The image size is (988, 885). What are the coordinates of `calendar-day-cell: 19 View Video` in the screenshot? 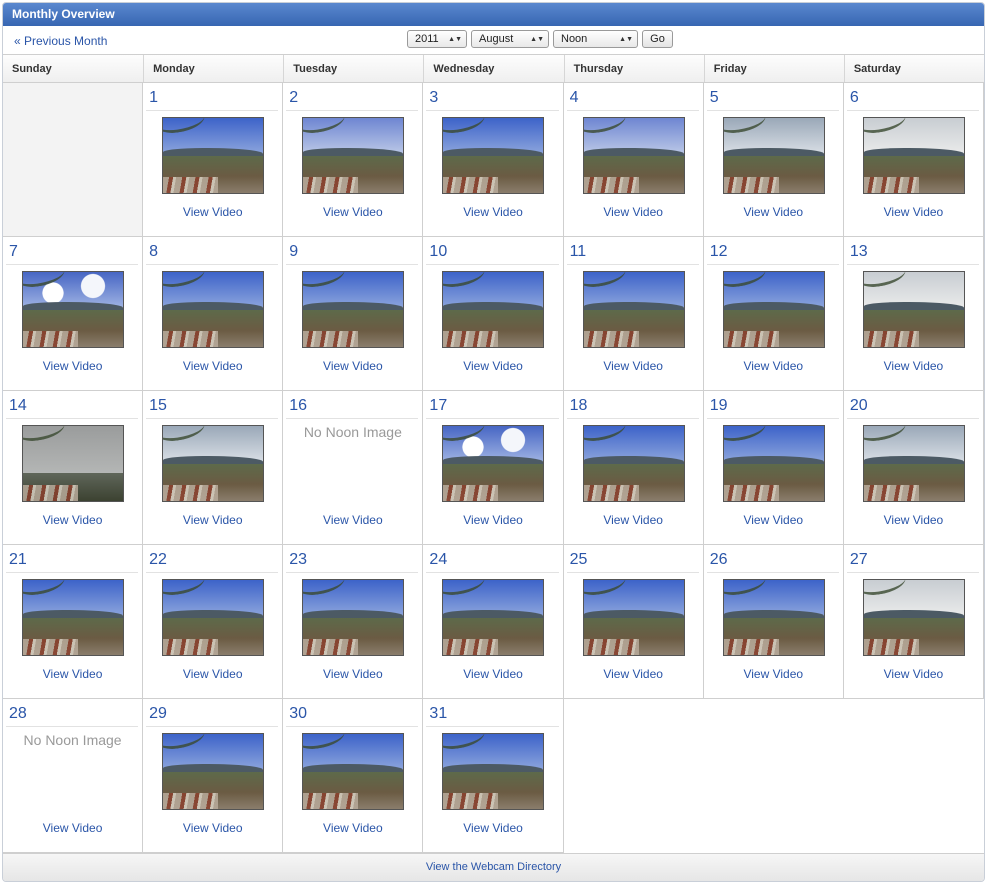 It's located at (773, 468).